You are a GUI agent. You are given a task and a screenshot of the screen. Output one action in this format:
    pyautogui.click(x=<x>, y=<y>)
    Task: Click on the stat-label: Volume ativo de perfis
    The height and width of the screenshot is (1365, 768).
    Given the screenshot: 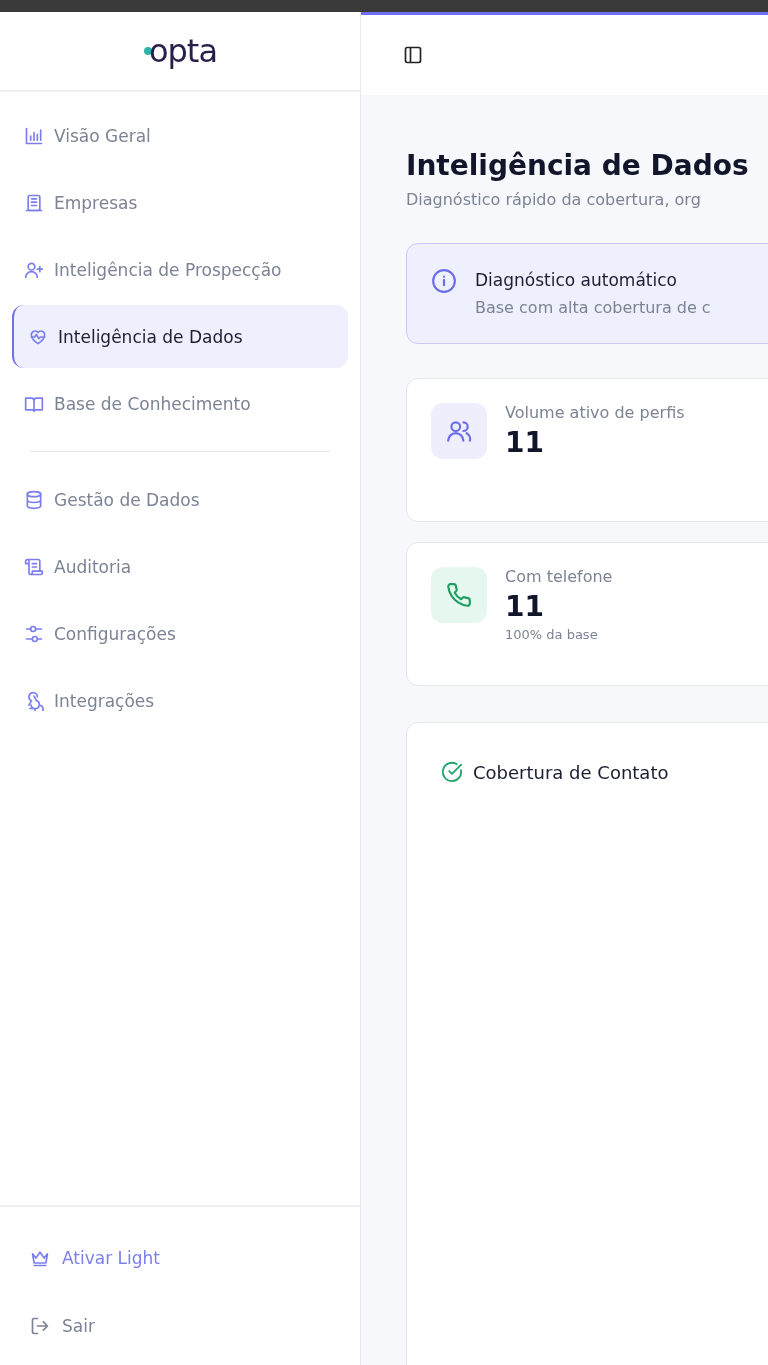 What is the action you would take?
    pyautogui.click(x=595, y=412)
    